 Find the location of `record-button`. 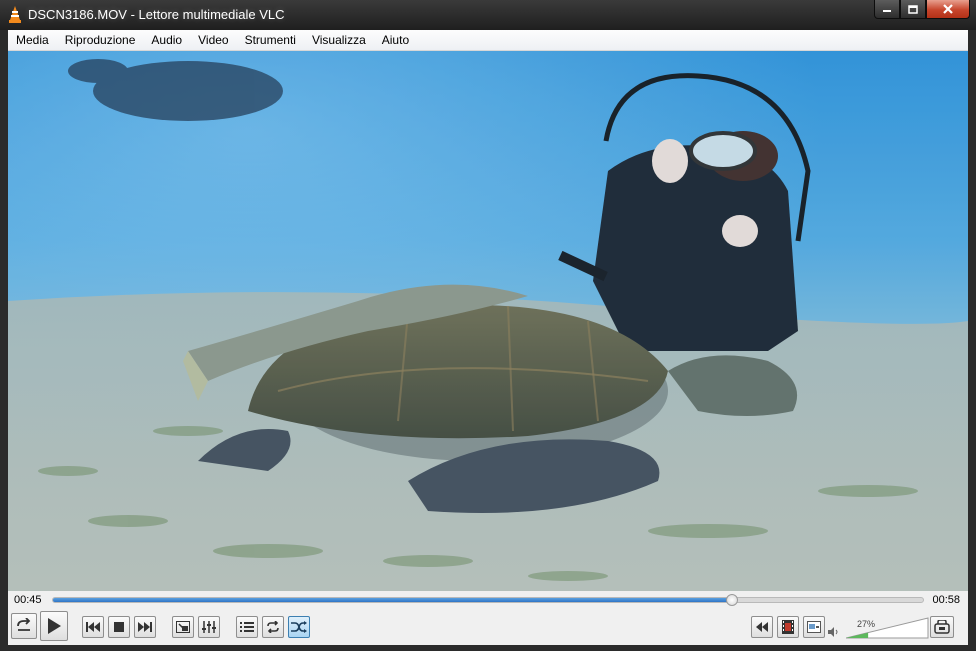

record-button is located at coordinates (788, 627).